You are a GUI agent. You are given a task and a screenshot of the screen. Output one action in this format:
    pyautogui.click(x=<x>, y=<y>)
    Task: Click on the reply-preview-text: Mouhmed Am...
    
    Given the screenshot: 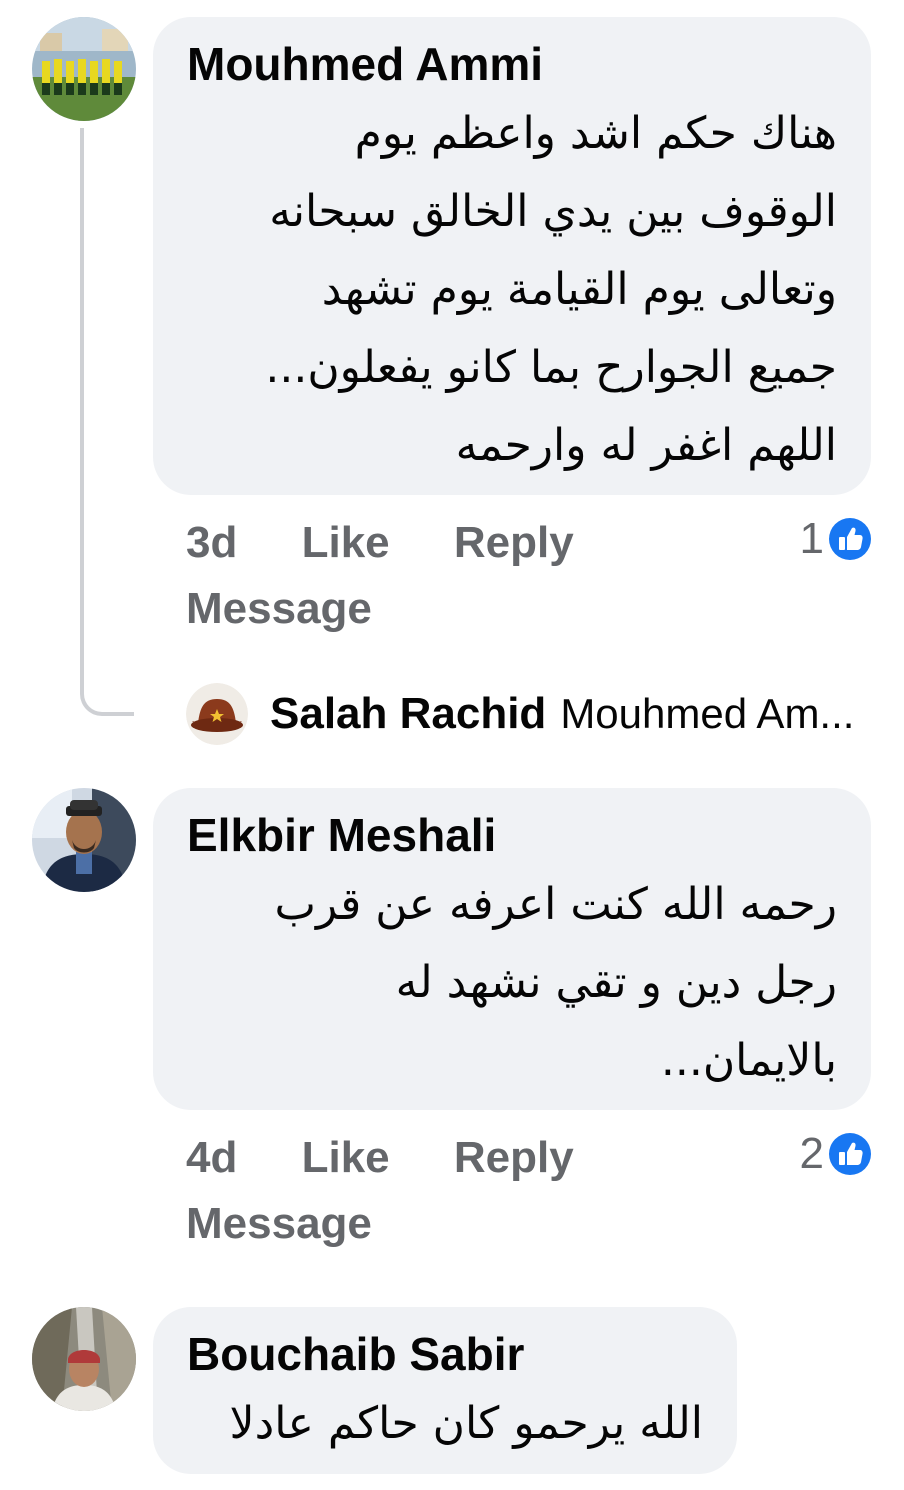 What is the action you would take?
    pyautogui.click(x=707, y=713)
    